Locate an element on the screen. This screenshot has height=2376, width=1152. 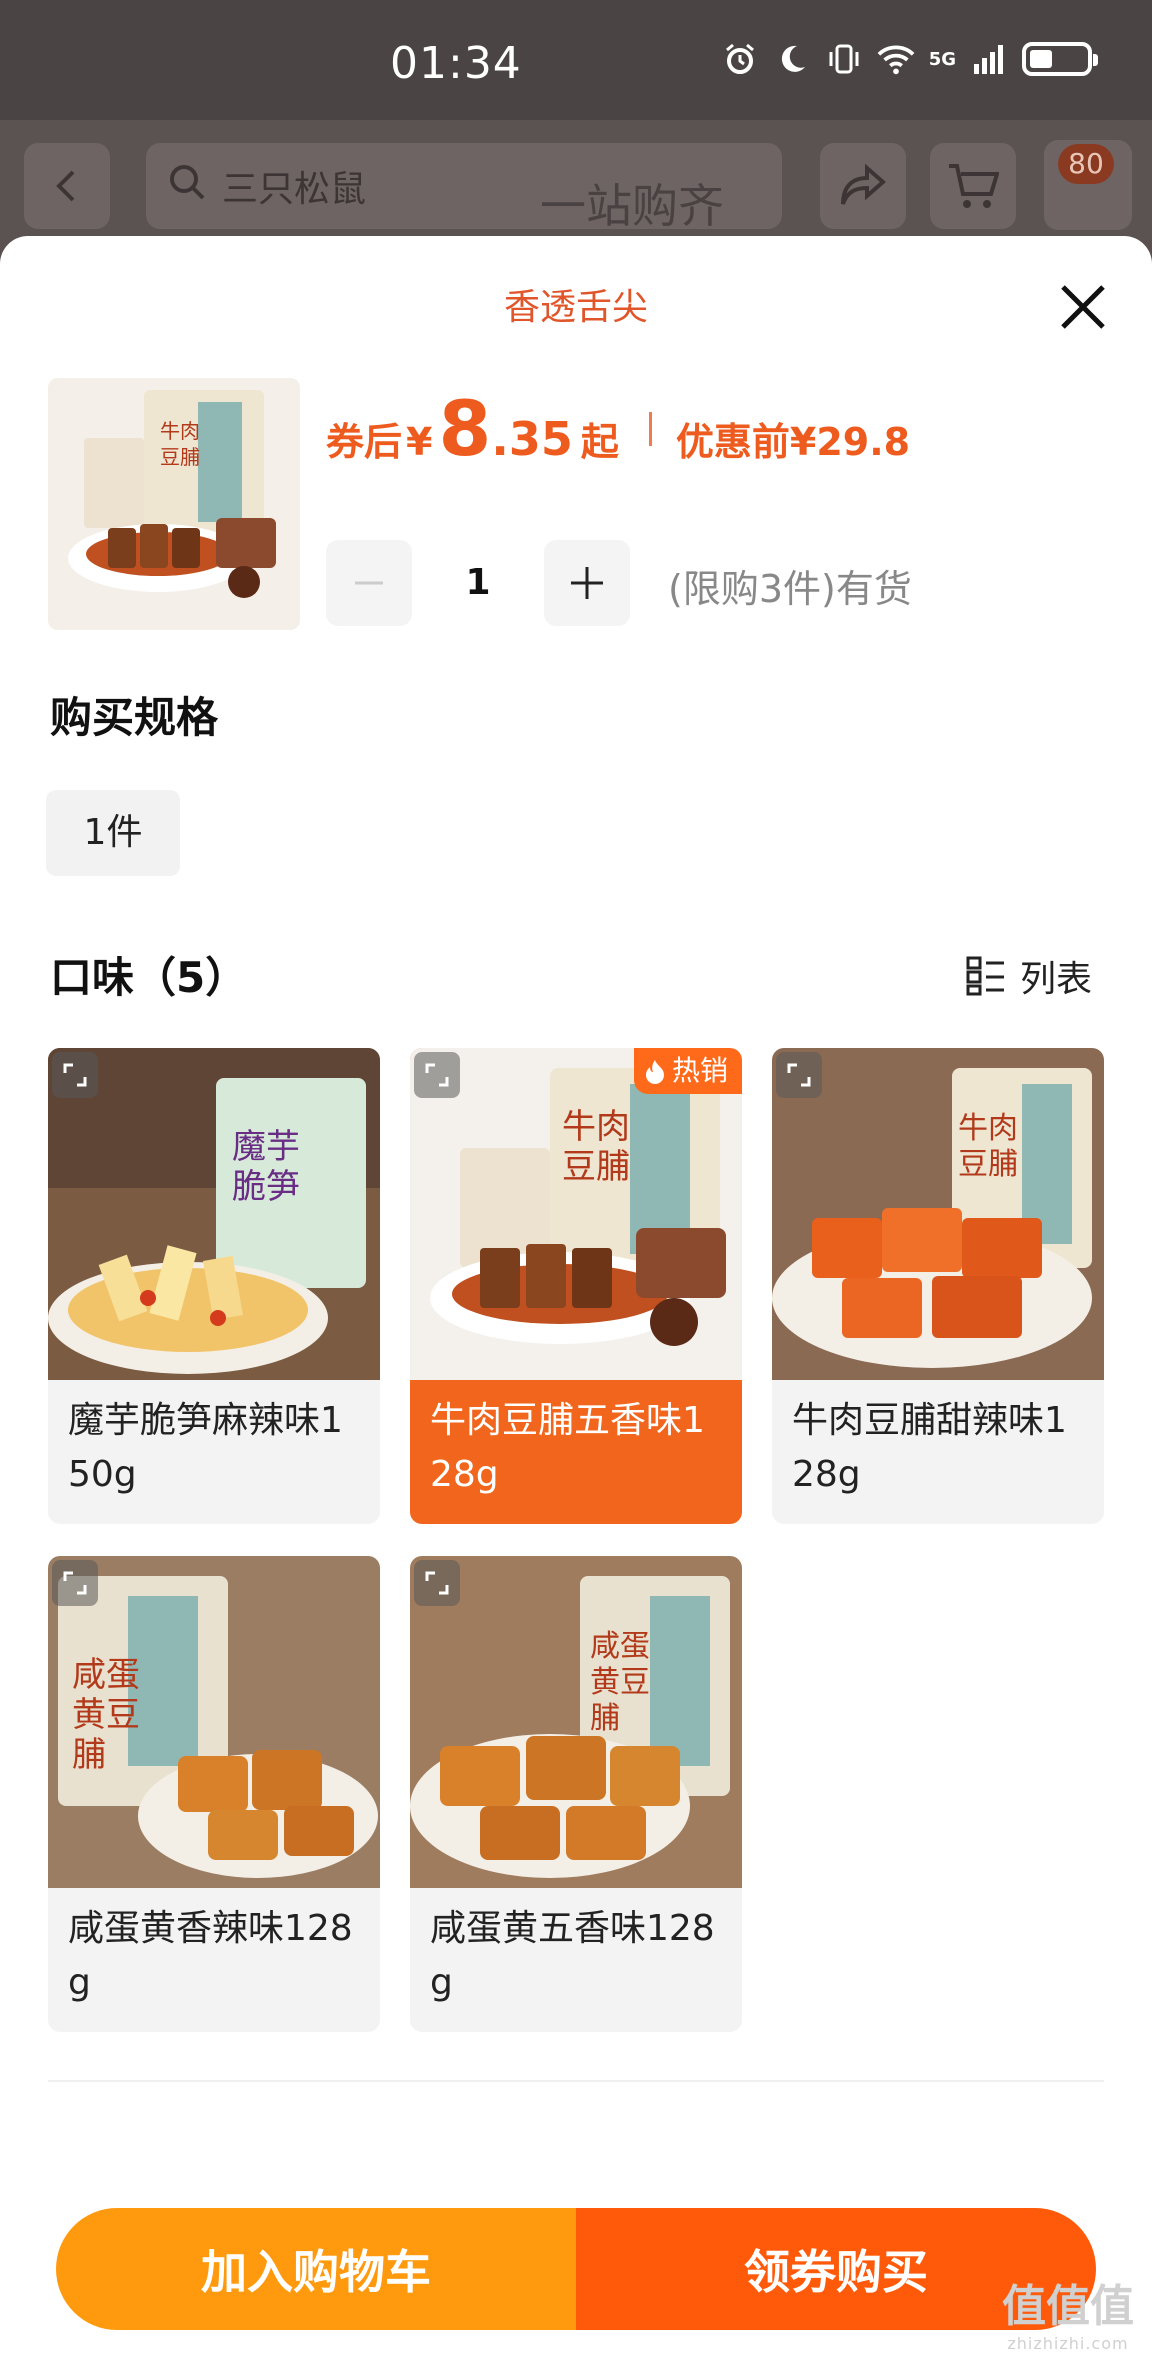
plus-icon is located at coordinates (587, 583).